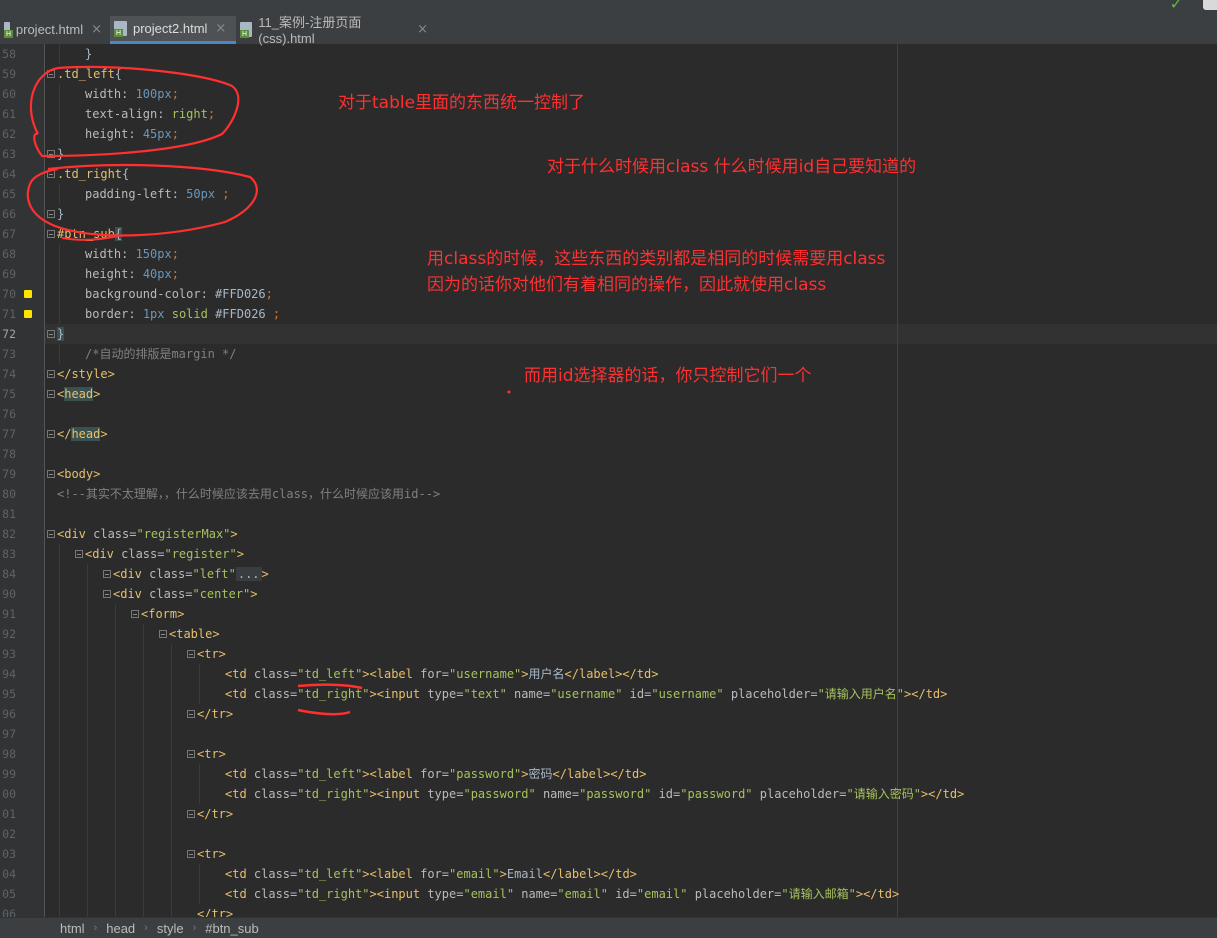 This screenshot has height=938, width=1217. I want to click on code-line: 02, so click(608, 834).